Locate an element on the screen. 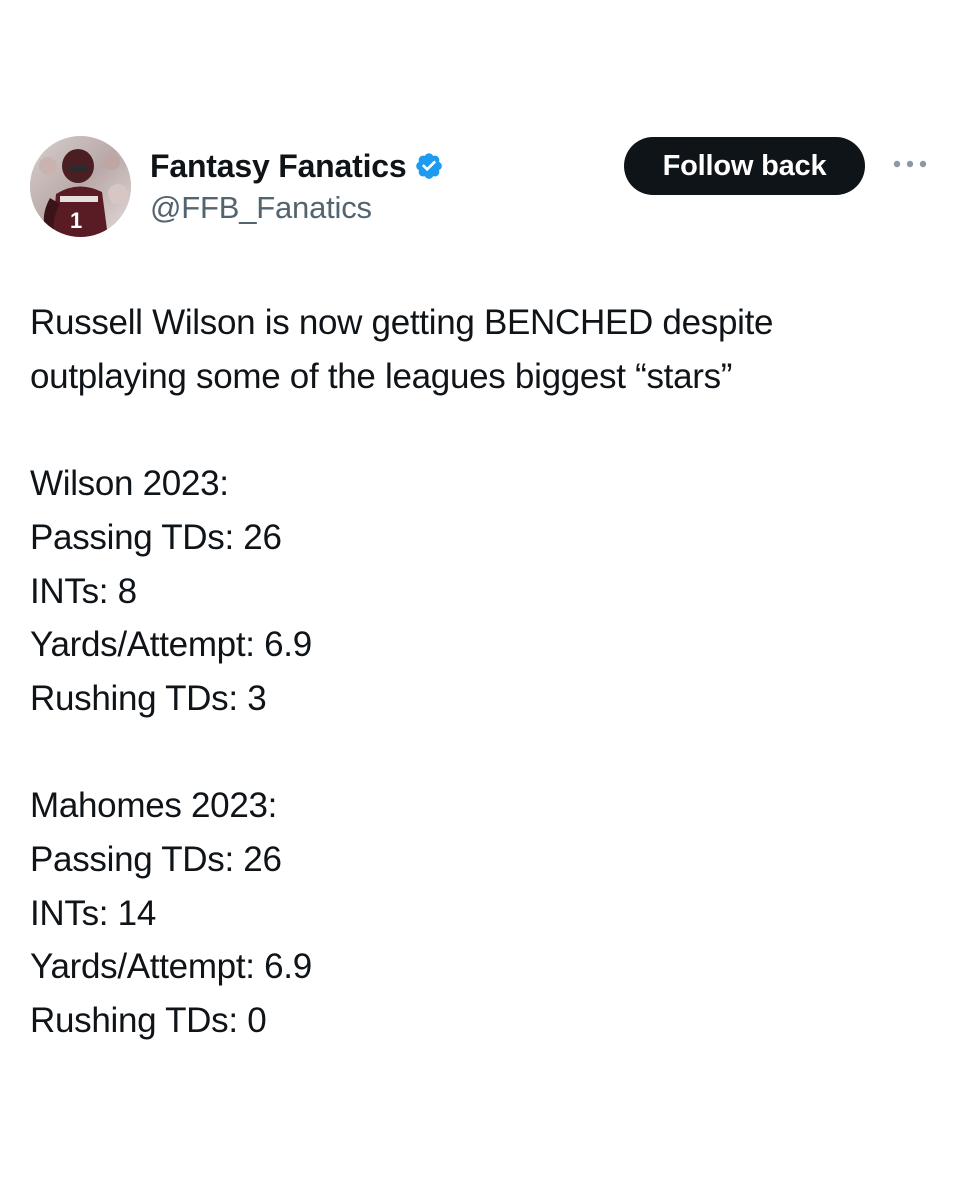 The width and height of the screenshot is (959, 1200). verified-badge-icon is located at coordinates (429, 166).